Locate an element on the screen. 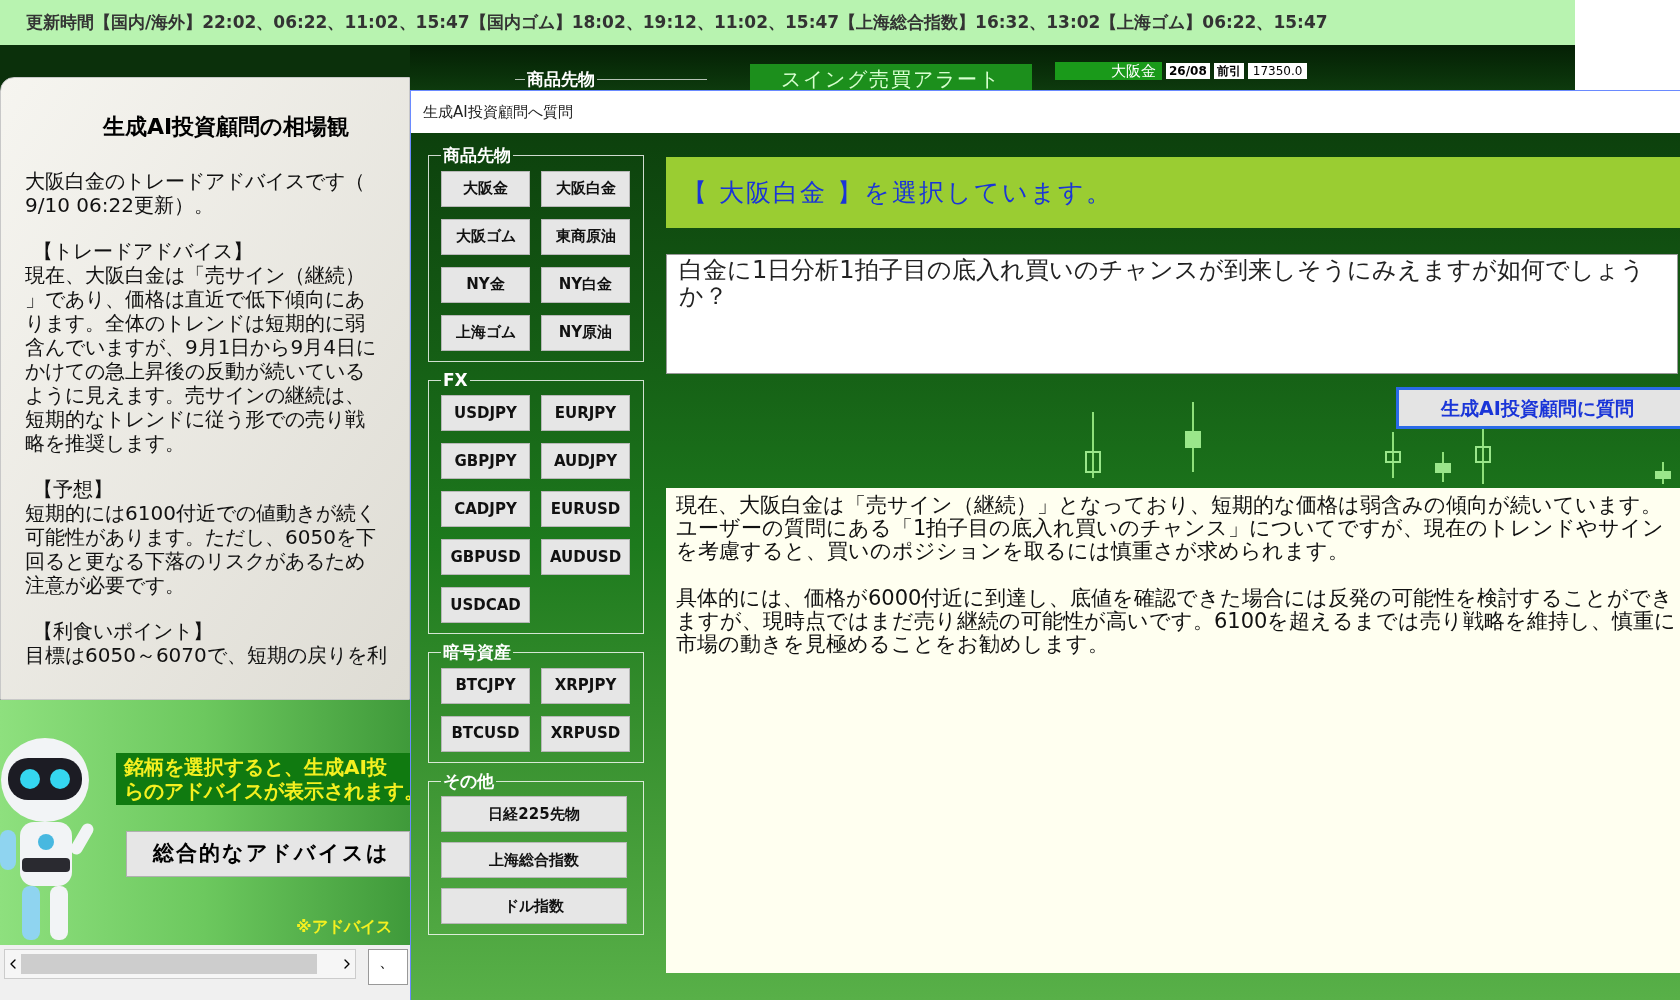 This screenshot has width=1680, height=1000. market-button: CADJPY is located at coordinates (485, 509).